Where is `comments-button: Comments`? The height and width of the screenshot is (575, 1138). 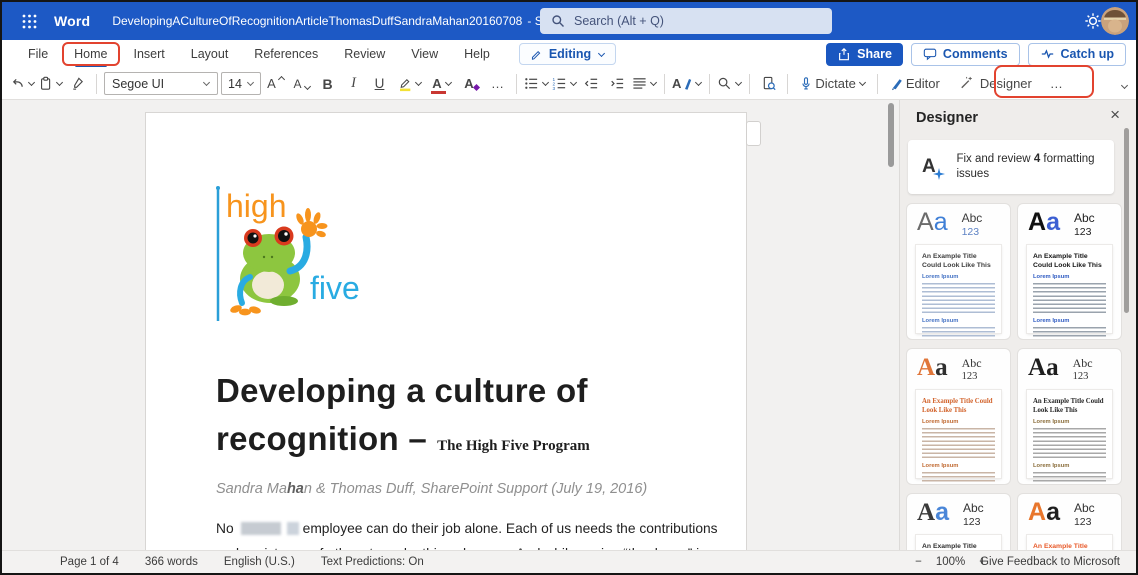 comments-button: Comments is located at coordinates (965, 54).